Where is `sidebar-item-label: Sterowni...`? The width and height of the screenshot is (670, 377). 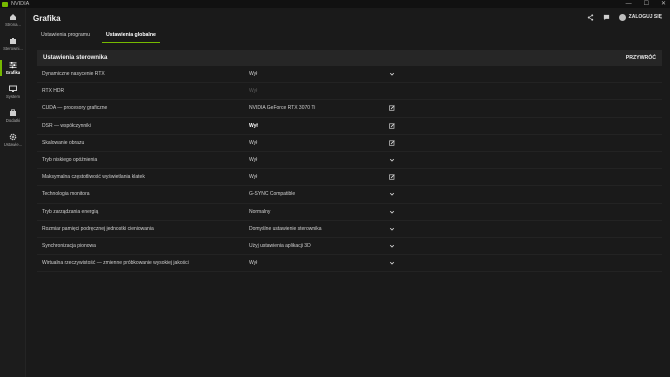 sidebar-item-label: Sterowni... is located at coordinates (13, 48).